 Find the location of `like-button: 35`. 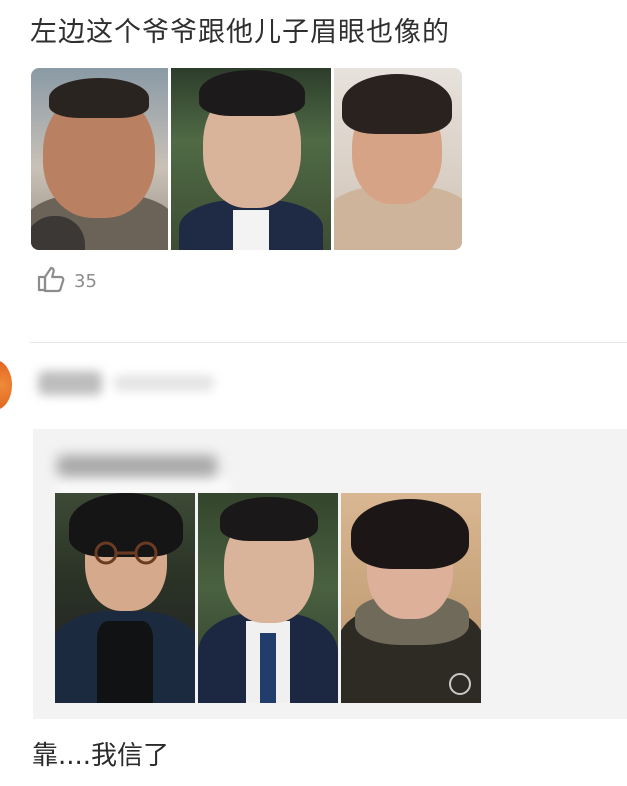

like-button: 35 is located at coordinates (66, 281).